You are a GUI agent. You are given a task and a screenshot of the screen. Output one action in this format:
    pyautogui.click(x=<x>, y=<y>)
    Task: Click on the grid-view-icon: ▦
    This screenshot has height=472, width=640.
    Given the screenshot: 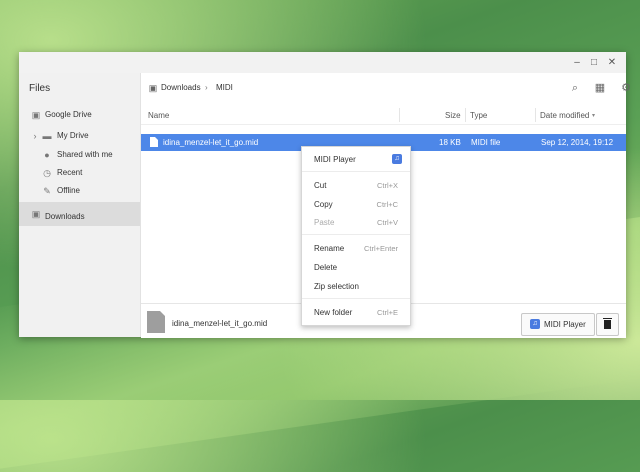 What is the action you would take?
    pyautogui.click(x=600, y=88)
    